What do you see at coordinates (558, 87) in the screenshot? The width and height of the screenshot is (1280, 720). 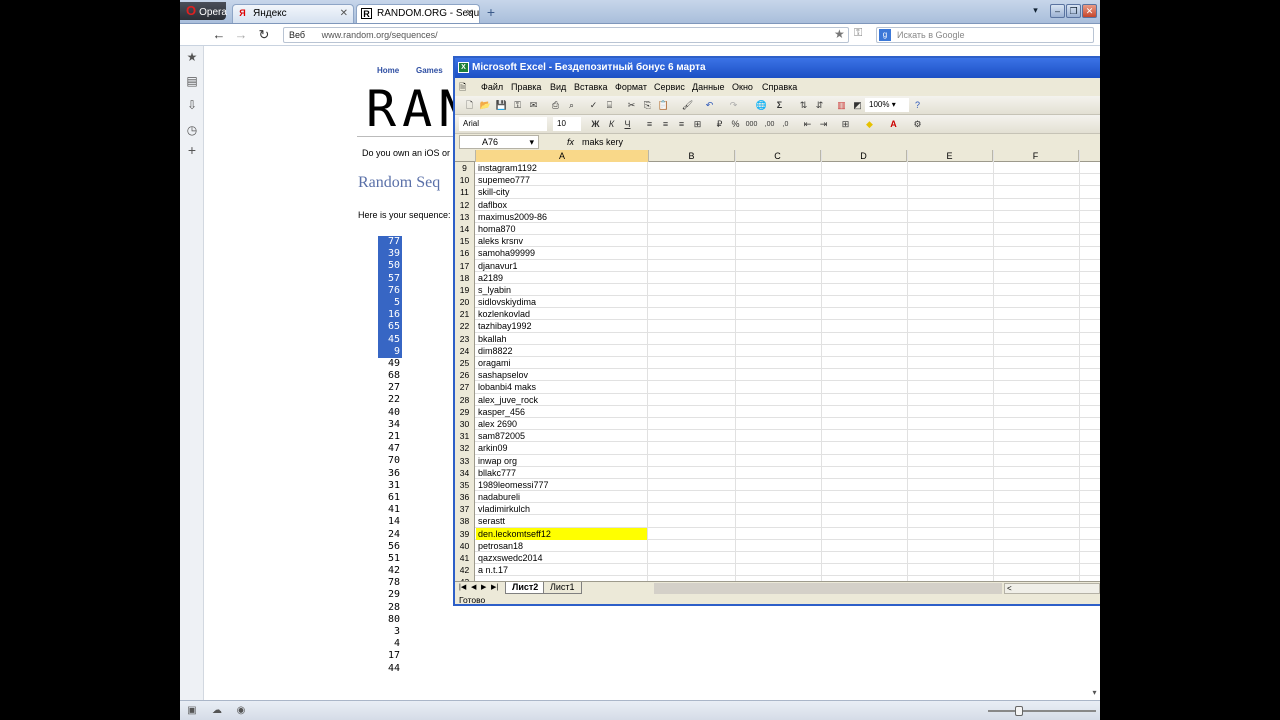 I see `menu-item-view: Вид` at bounding box center [558, 87].